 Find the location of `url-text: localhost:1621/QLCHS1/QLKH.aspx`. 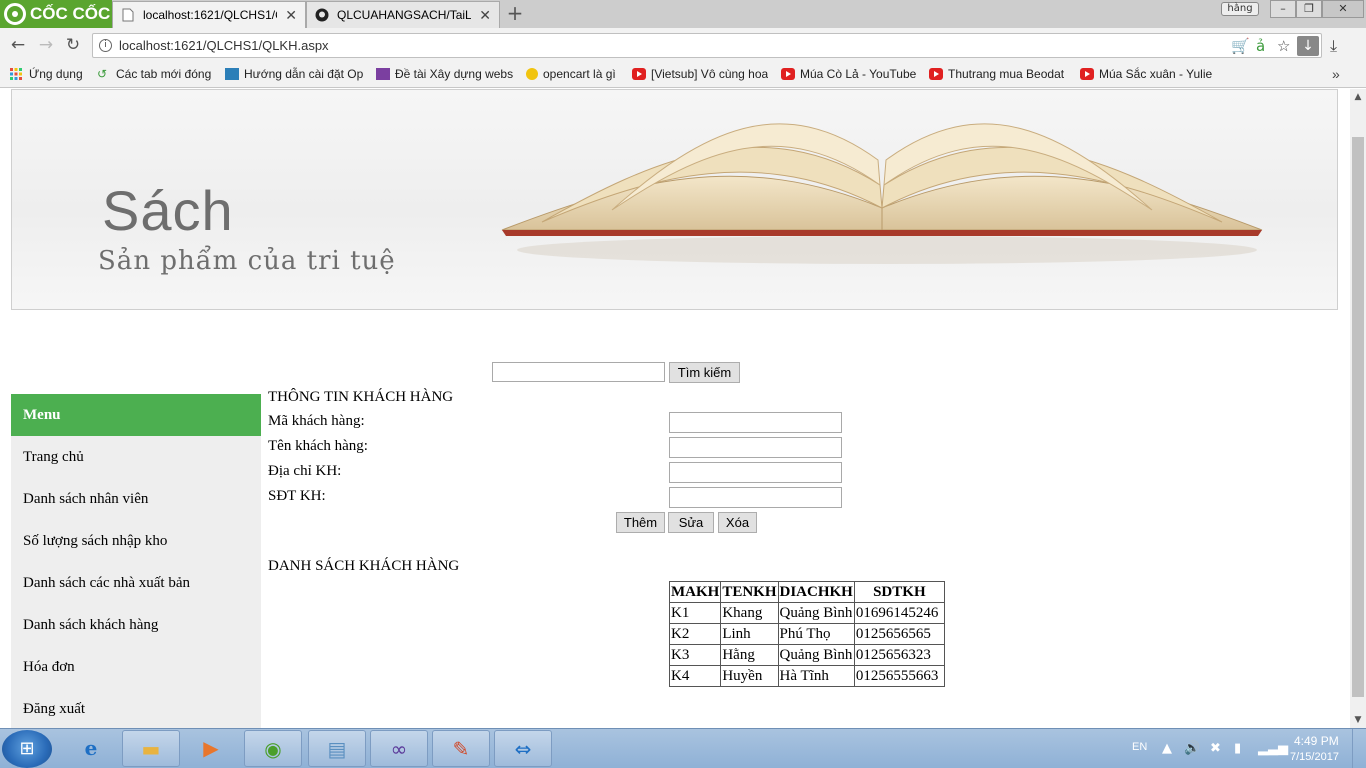

url-text: localhost:1621/QLCHS1/QLKH.aspx is located at coordinates (224, 45).